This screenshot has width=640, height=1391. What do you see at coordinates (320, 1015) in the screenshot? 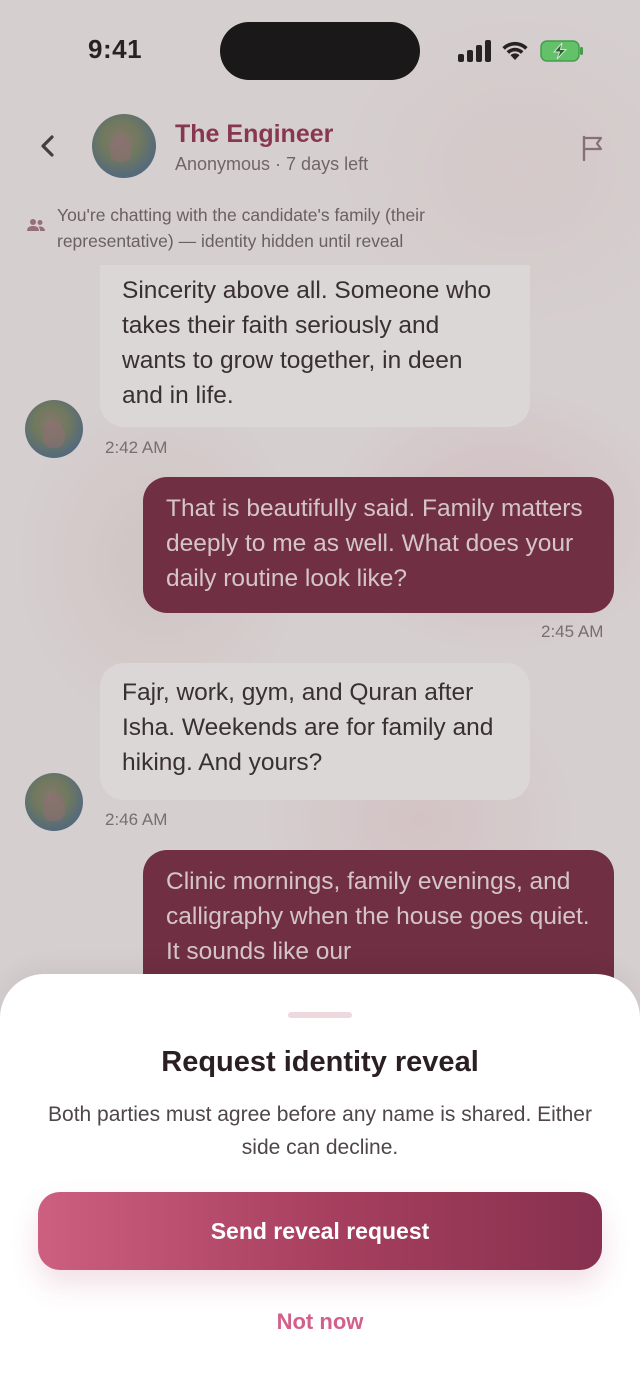
I see `sheet-grabber` at bounding box center [320, 1015].